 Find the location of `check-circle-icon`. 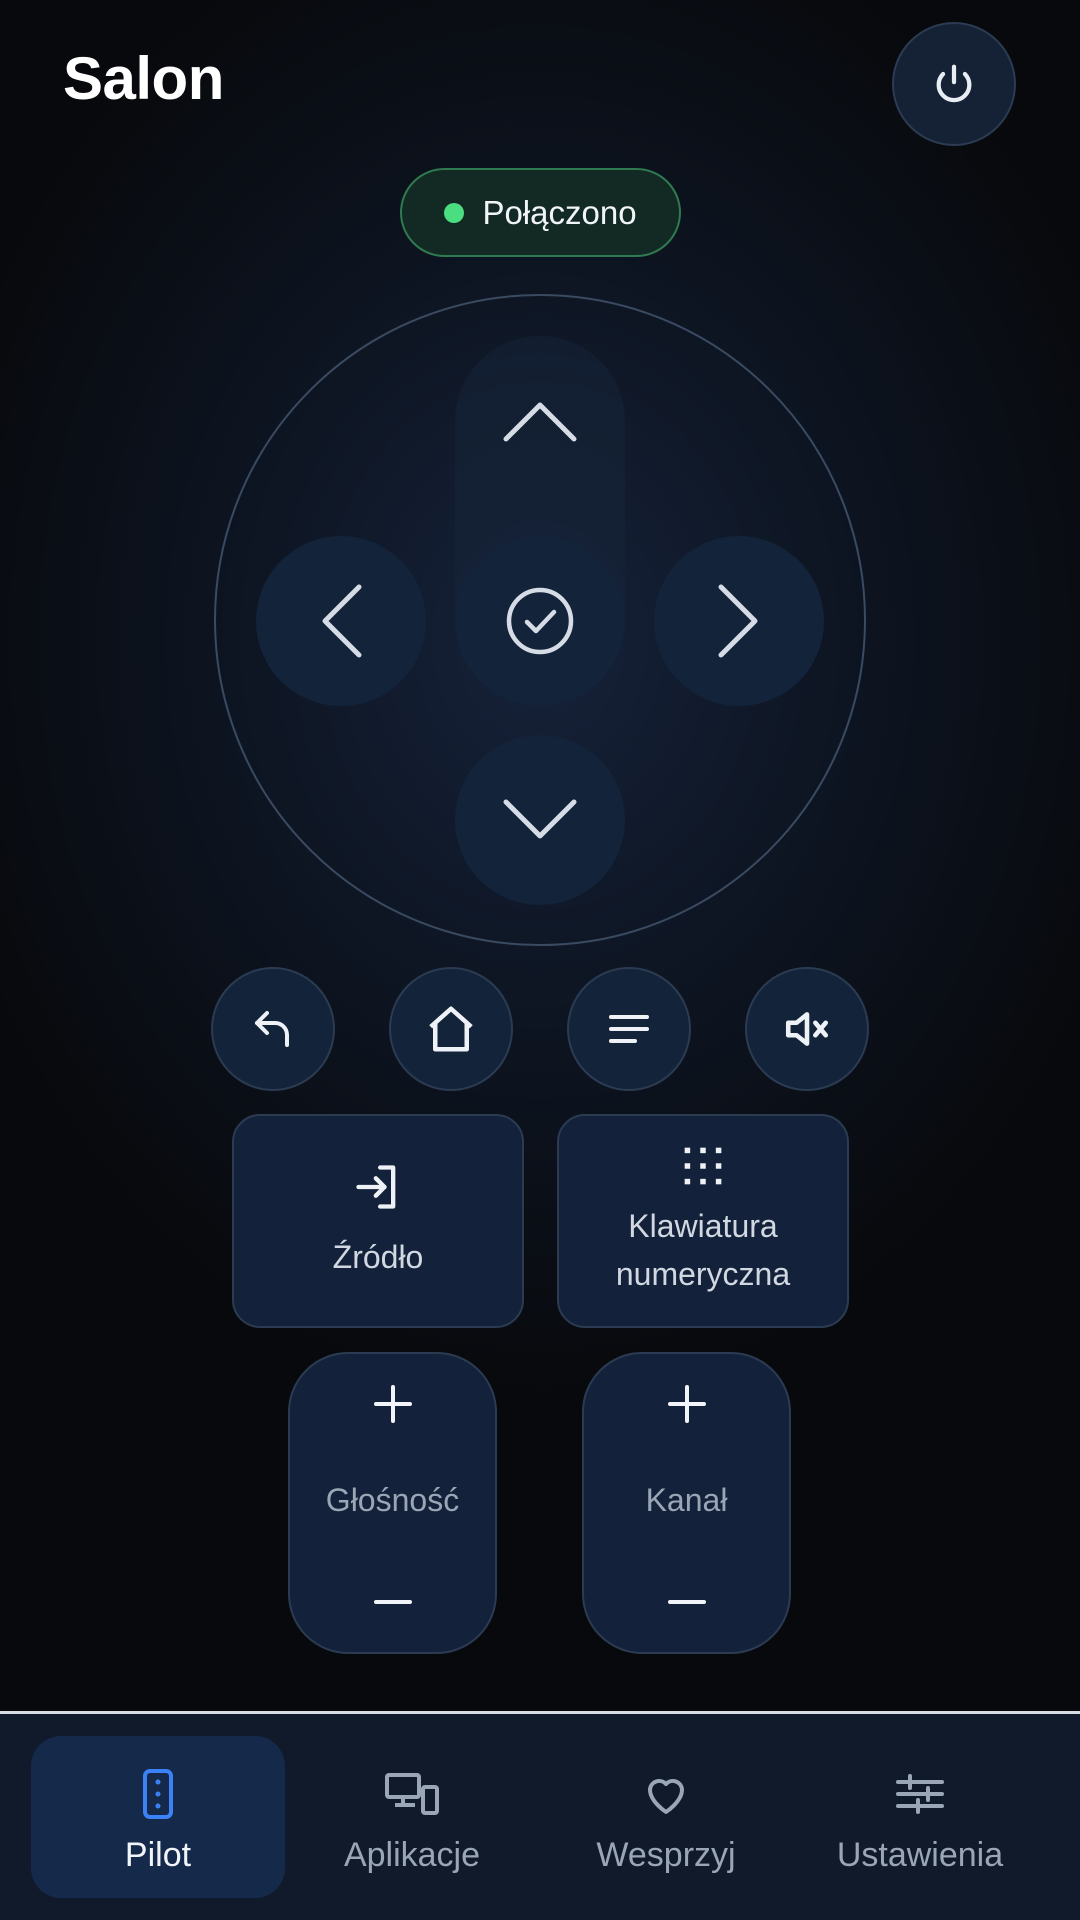

check-circle-icon is located at coordinates (540, 621).